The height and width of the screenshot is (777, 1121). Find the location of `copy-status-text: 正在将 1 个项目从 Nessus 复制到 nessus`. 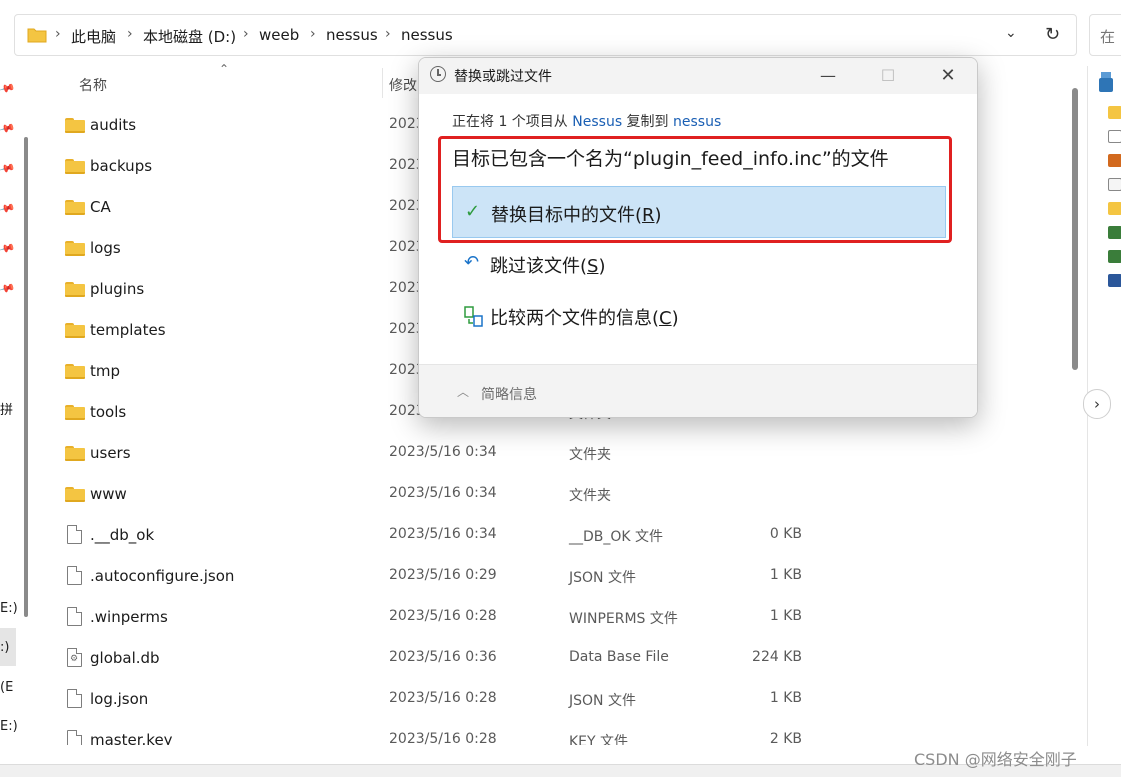

copy-status-text: 正在将 1 个项目从 Nessus 复制到 nessus is located at coordinates (586, 121).